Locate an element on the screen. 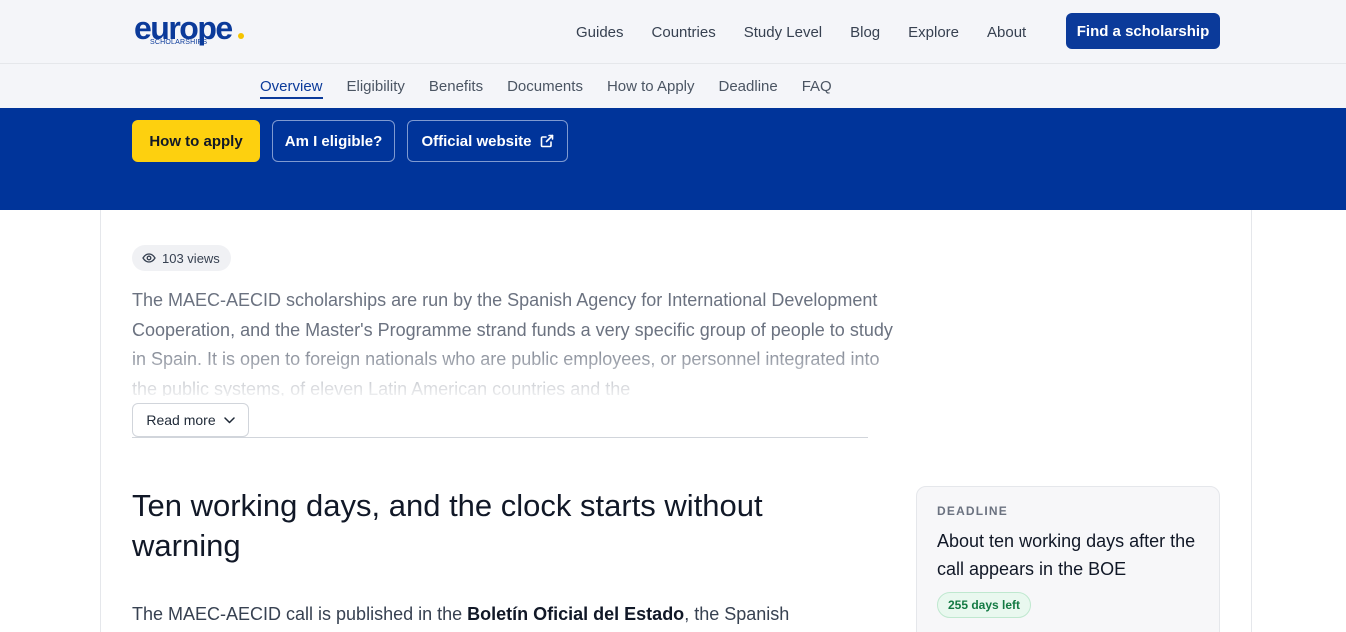 The image size is (1346, 632). how-to-apply-button: How to apply is located at coordinates (196, 141).